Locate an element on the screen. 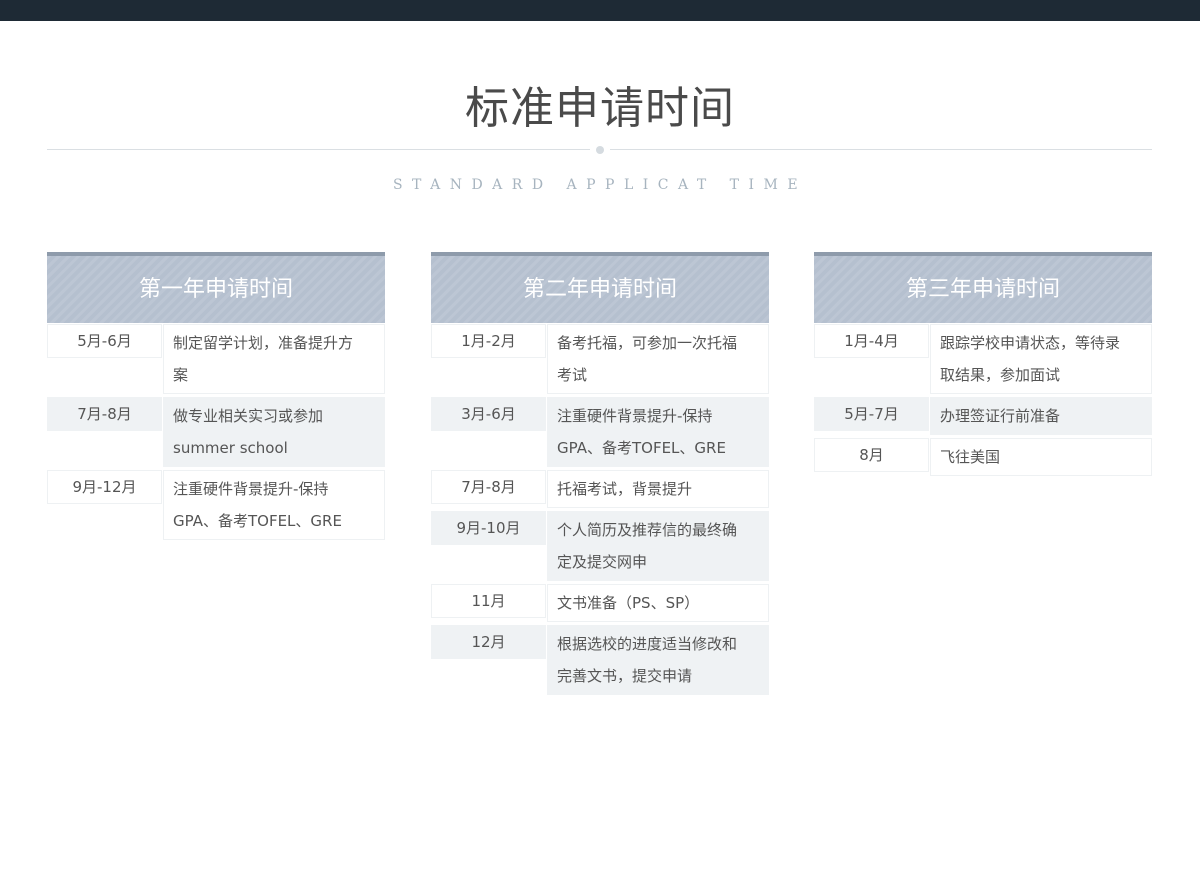  timeline-row: 5月-7月 办理签证行前准备 is located at coordinates (983, 416).